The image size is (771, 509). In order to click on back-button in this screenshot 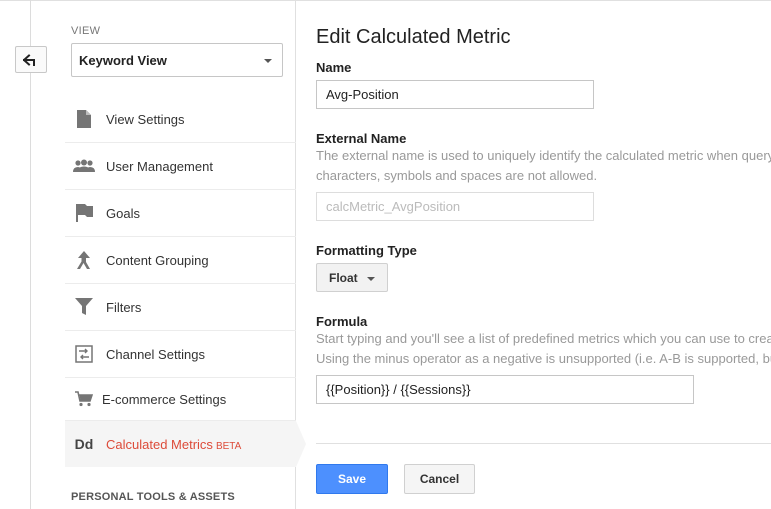, I will do `click(31, 59)`.